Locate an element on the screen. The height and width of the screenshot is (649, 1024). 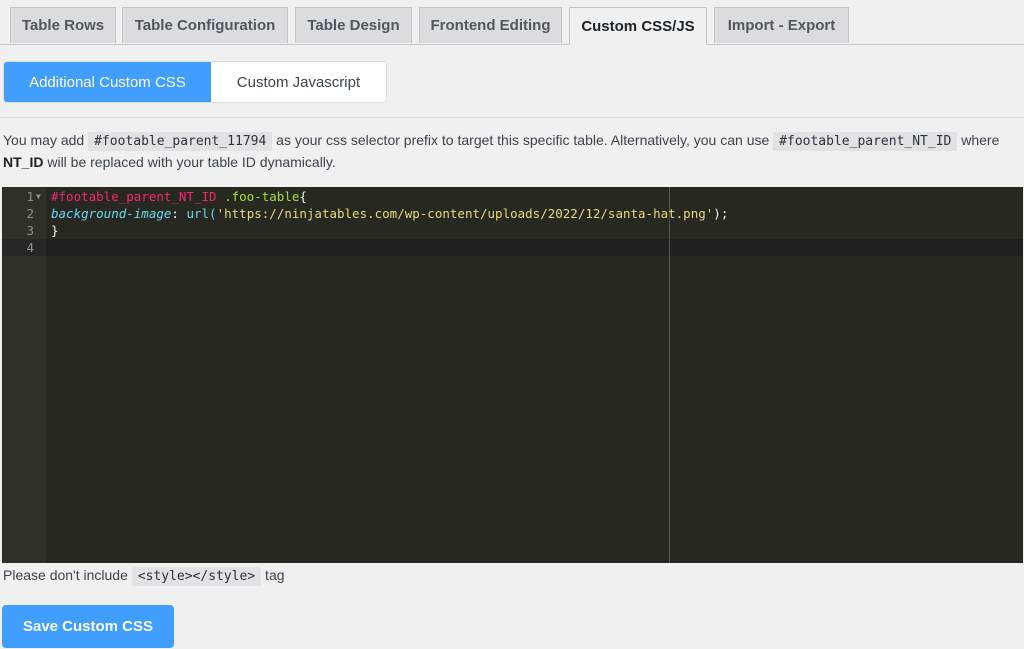
note-text-2: tag is located at coordinates (273, 575).